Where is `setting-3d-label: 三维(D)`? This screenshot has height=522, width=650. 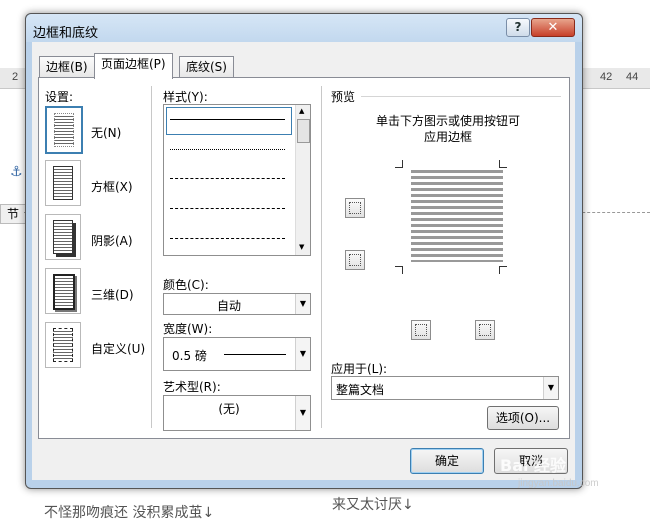 setting-3d-label: 三维(D) is located at coordinates (112, 294).